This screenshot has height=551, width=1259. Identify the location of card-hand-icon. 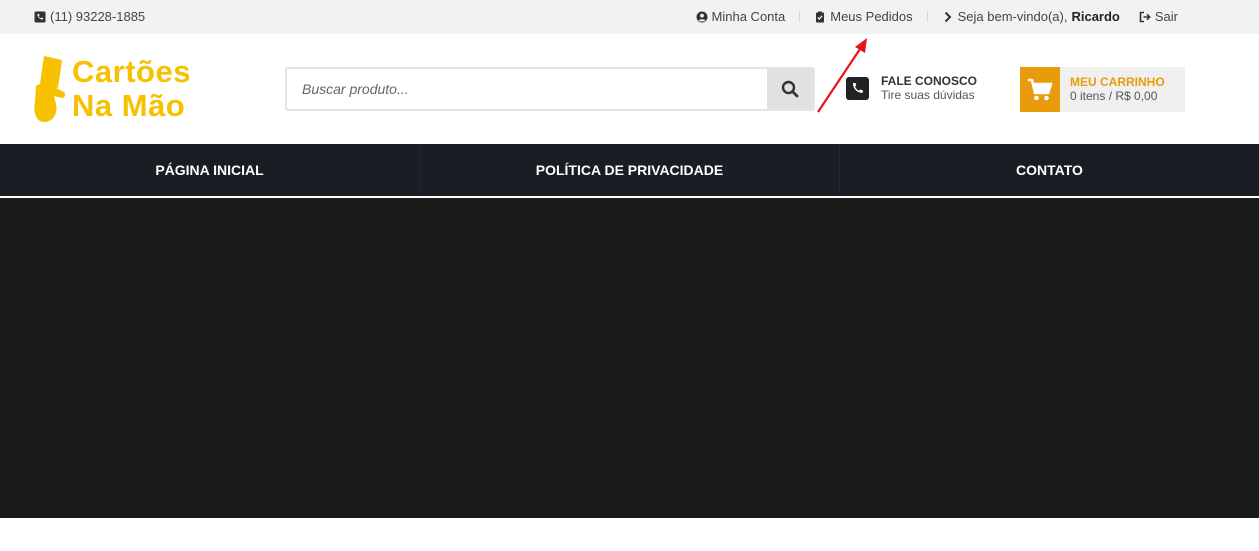
(50, 89).